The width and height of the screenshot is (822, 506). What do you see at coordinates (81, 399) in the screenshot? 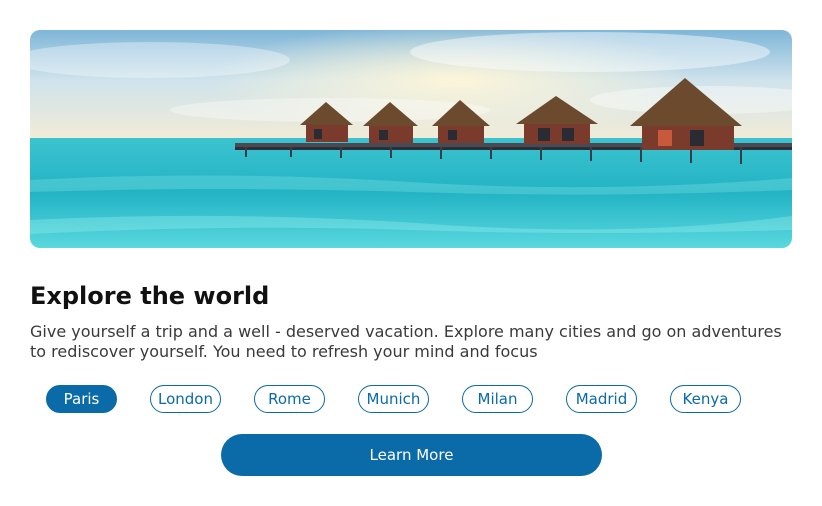
I see `city-chip-paris: Paris` at bounding box center [81, 399].